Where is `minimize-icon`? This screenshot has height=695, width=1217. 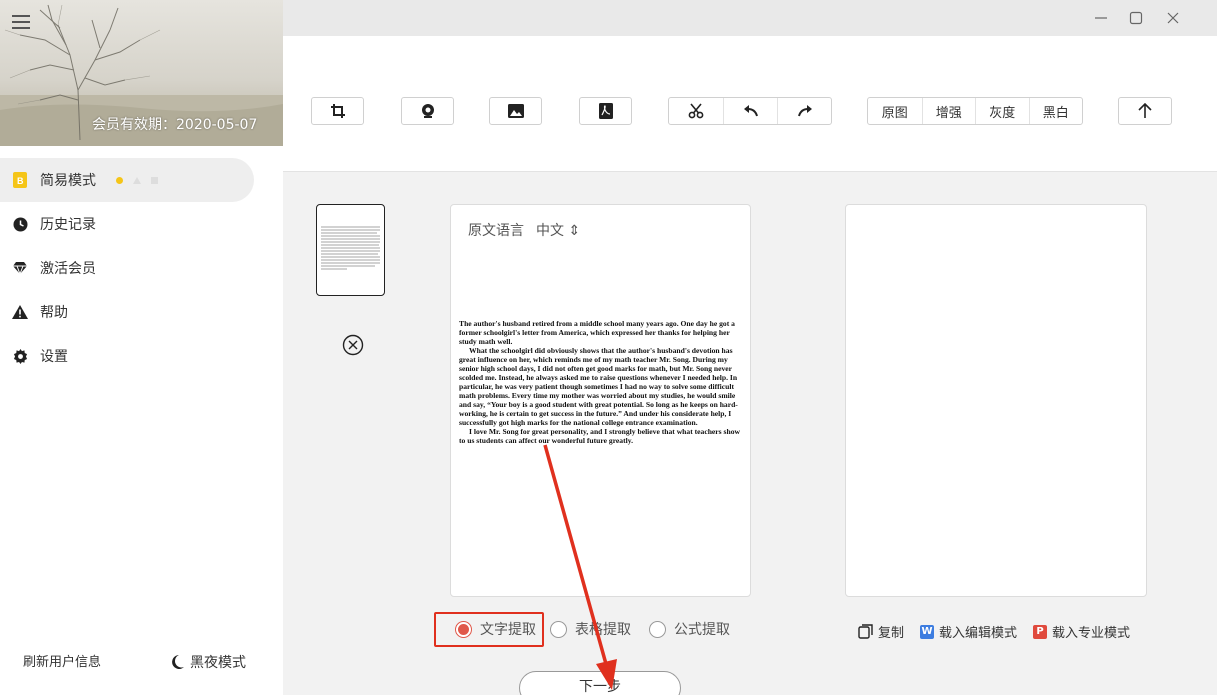
minimize-icon is located at coordinates (1101, 18).